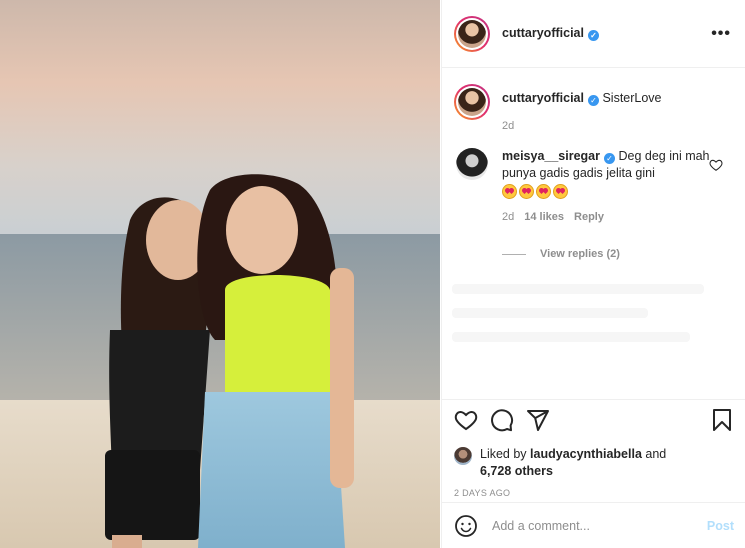 This screenshot has width=745, height=548. I want to click on post-button: Post, so click(720, 526).